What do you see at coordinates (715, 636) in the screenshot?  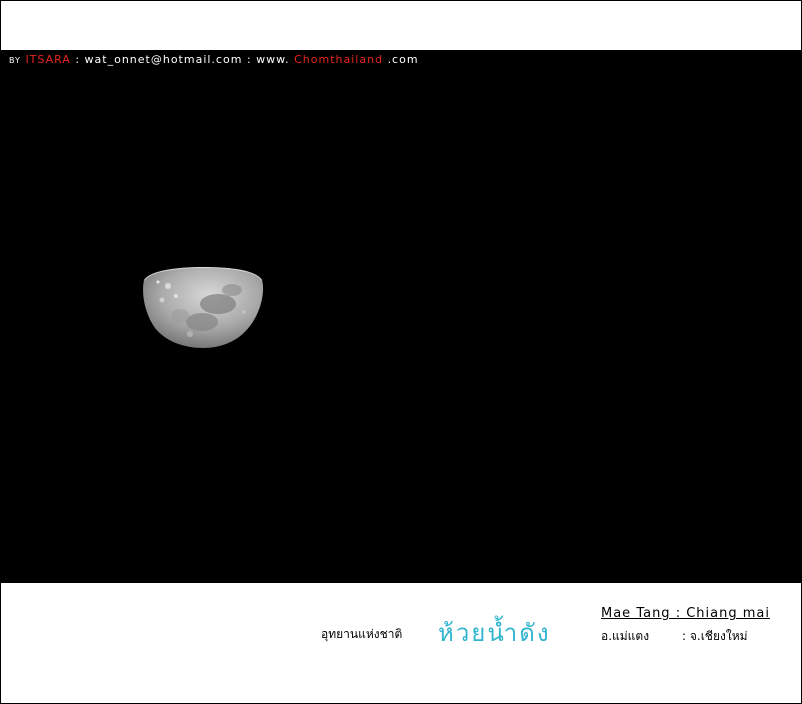 I see `location-province-thai: : จ.เชียงใหม่` at bounding box center [715, 636].